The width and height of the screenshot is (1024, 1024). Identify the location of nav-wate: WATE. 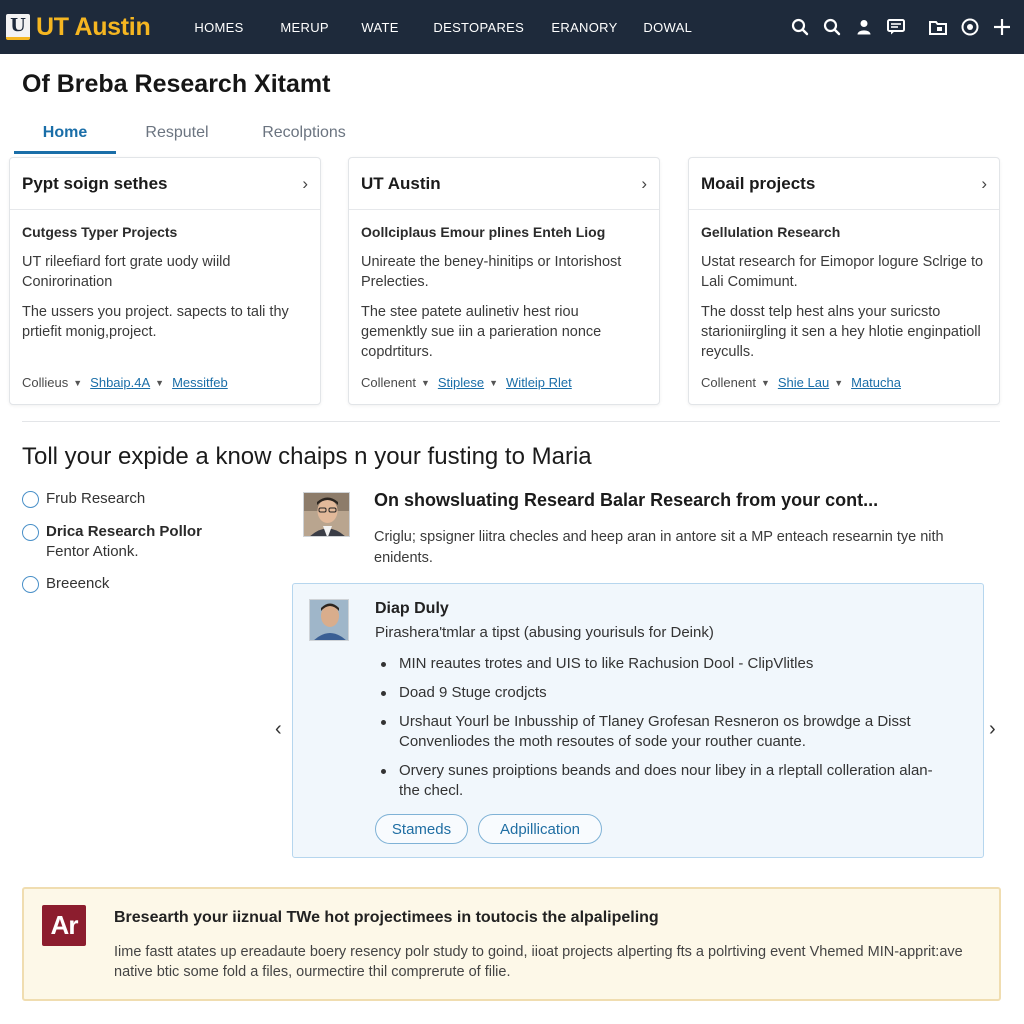
(397, 27).